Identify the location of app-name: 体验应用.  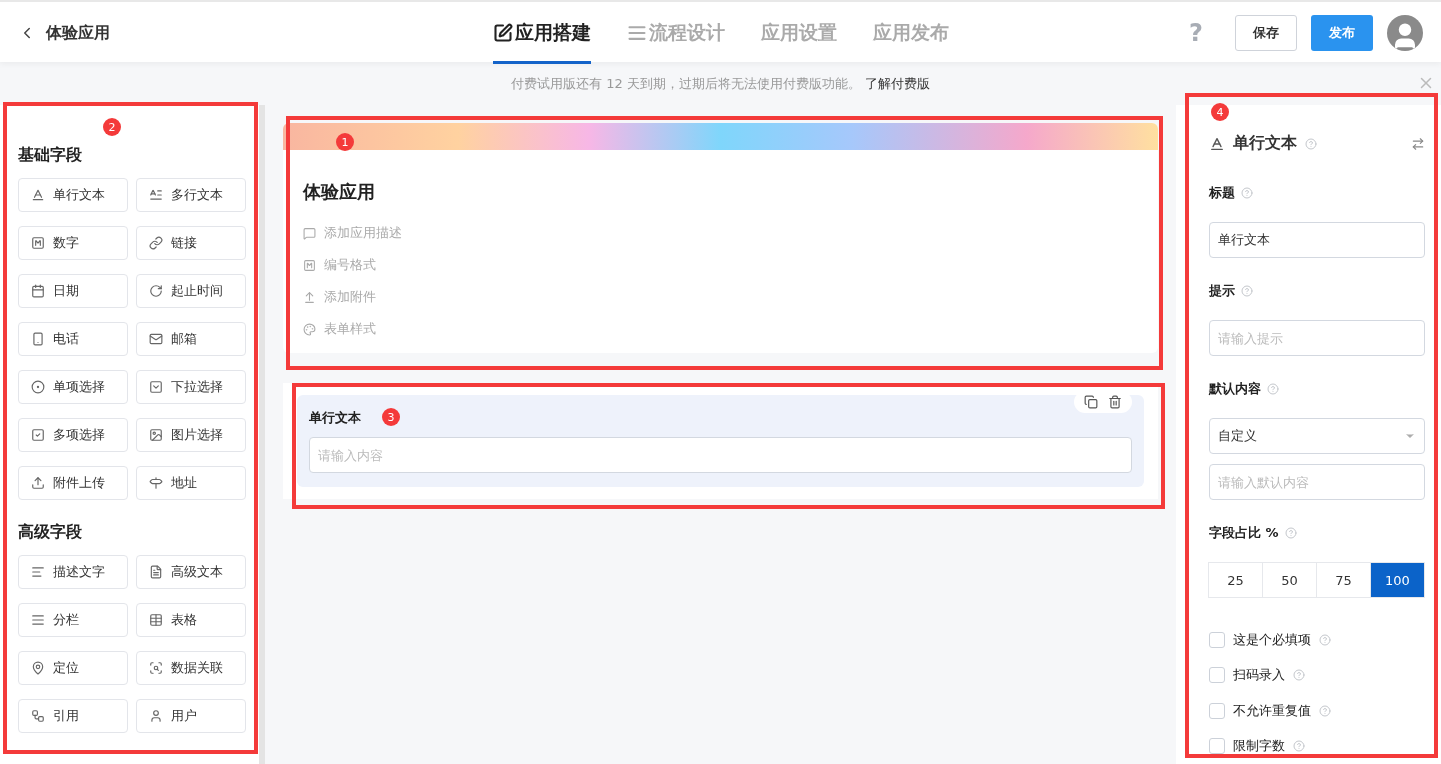
(78, 33).